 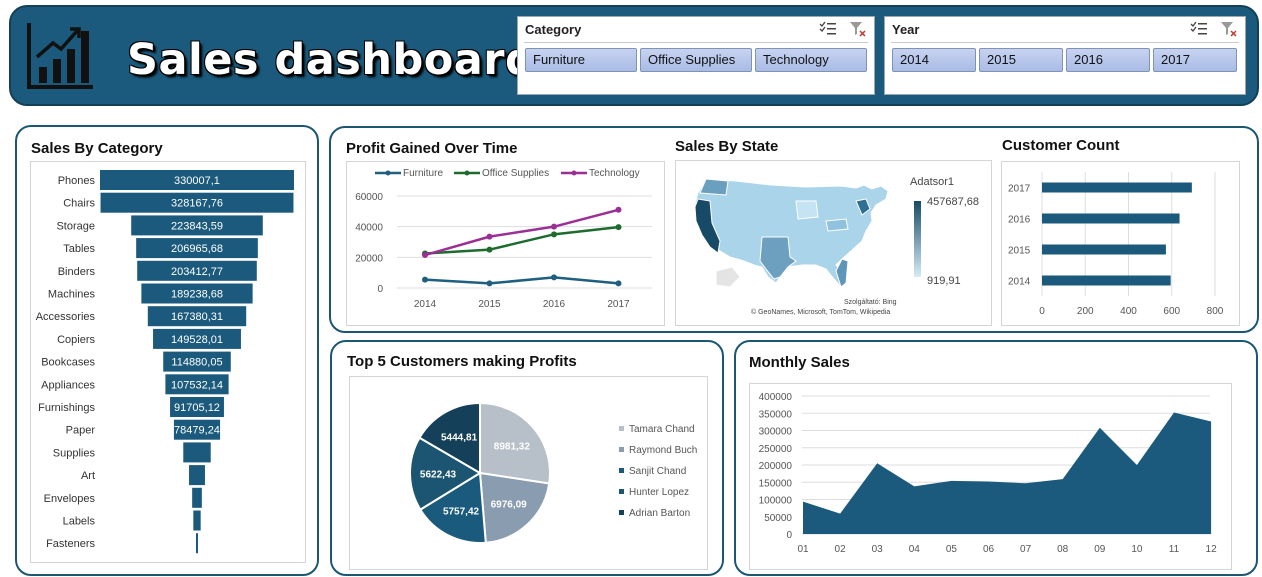 What do you see at coordinates (79, 522) in the screenshot?
I see `category-label: Labels` at bounding box center [79, 522].